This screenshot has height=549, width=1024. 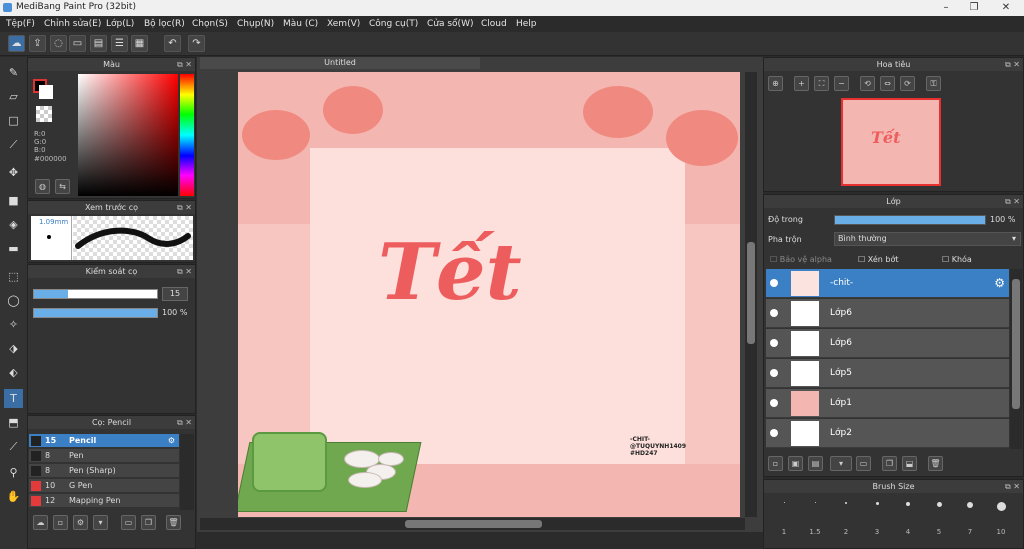 What do you see at coordinates (13, 348) in the screenshot?
I see `select-pen-icon: ⬗` at bounding box center [13, 348].